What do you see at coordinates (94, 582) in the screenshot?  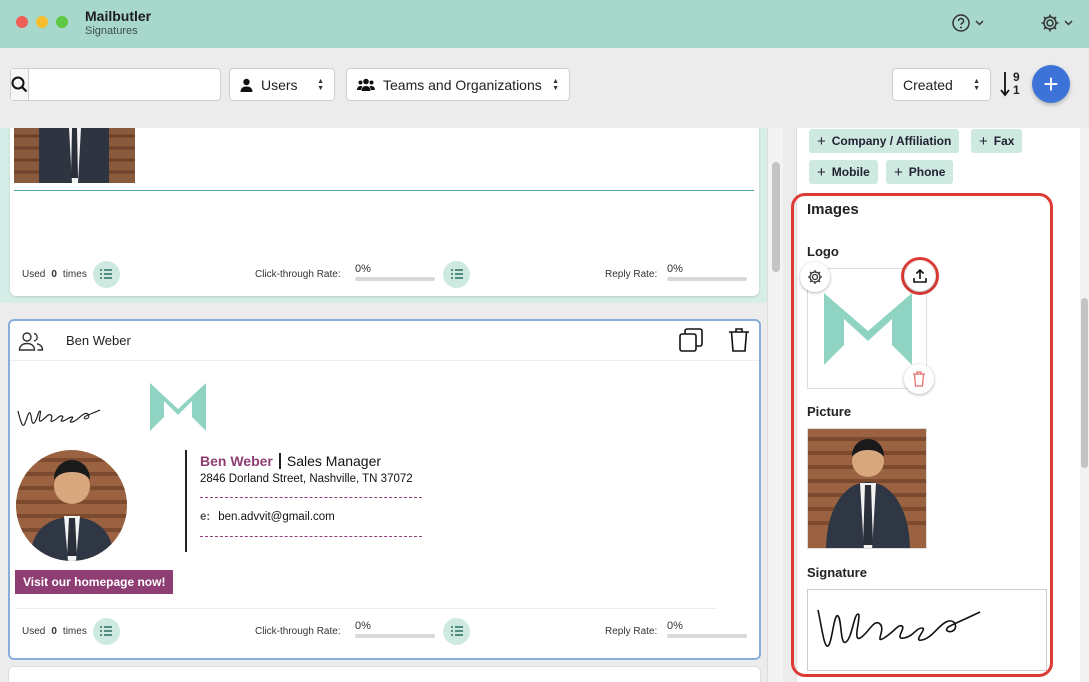 I see `homepage-cta-button: Visit our homepage now!` at bounding box center [94, 582].